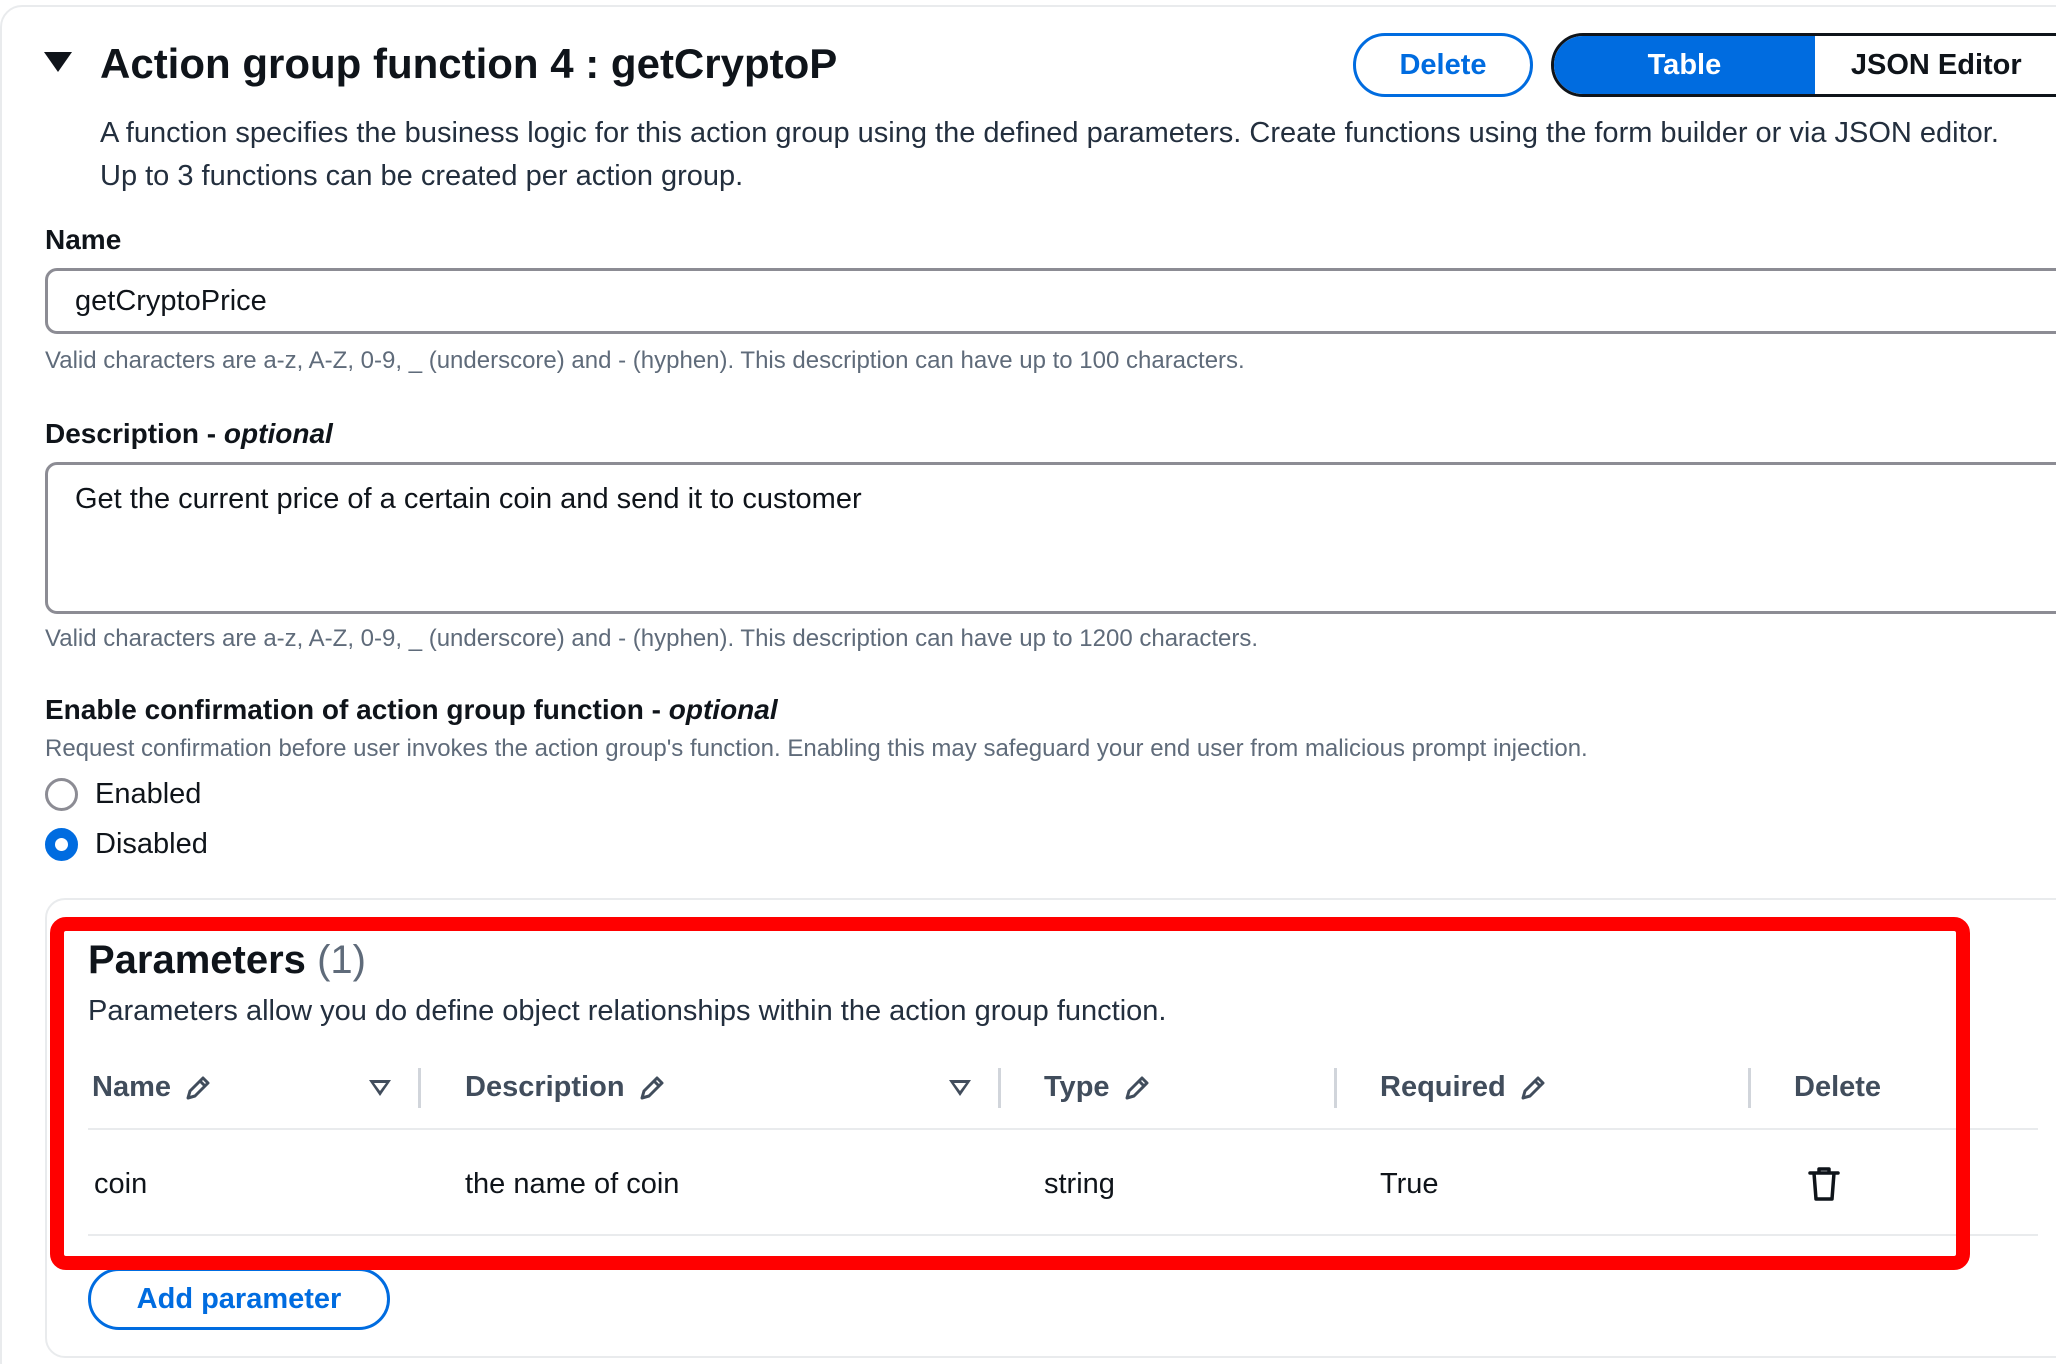 The image size is (2056, 1364). I want to click on column-header-required: Required, so click(1464, 1087).